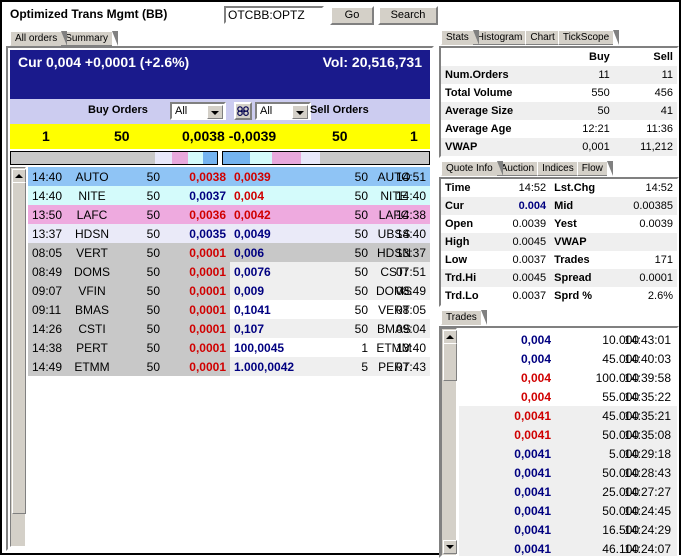 Image resolution: width=681 pixels, height=558 pixels. What do you see at coordinates (568, 453) in the screenshot?
I see `table-row: 0,0041 5.000 14:29:18` at bounding box center [568, 453].